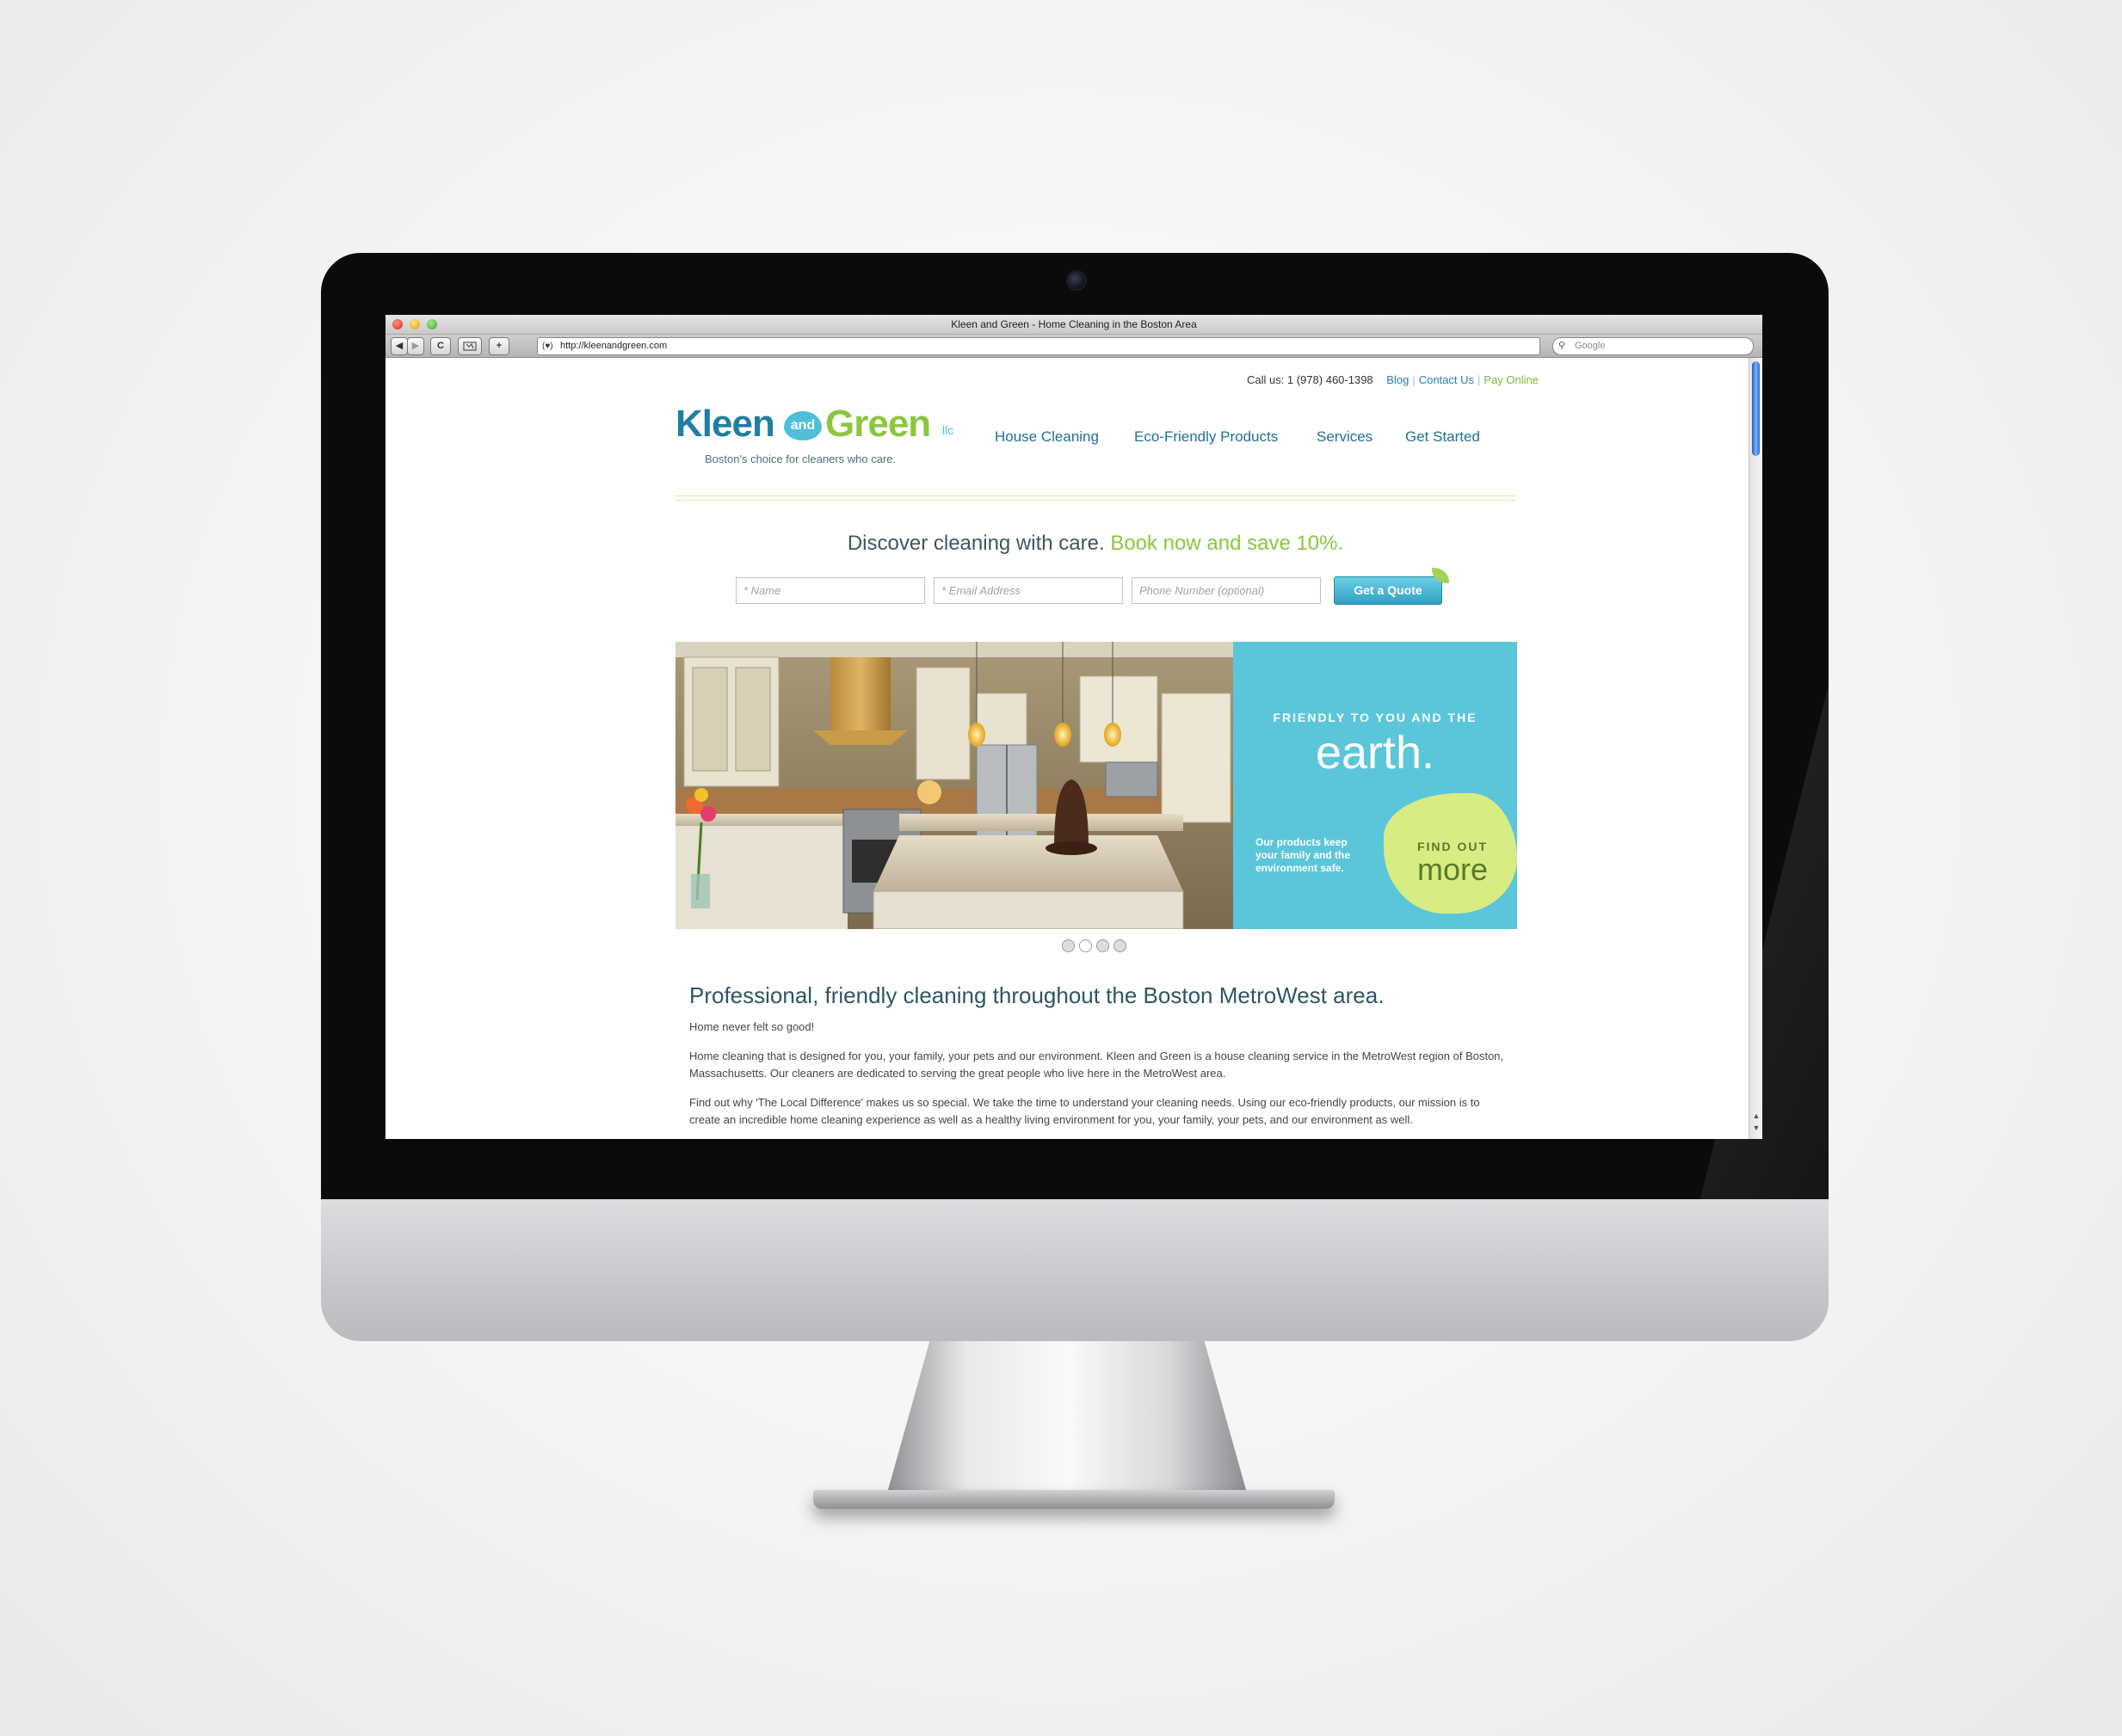  What do you see at coordinates (1075, 1270) in the screenshot?
I see `monitor-chin` at bounding box center [1075, 1270].